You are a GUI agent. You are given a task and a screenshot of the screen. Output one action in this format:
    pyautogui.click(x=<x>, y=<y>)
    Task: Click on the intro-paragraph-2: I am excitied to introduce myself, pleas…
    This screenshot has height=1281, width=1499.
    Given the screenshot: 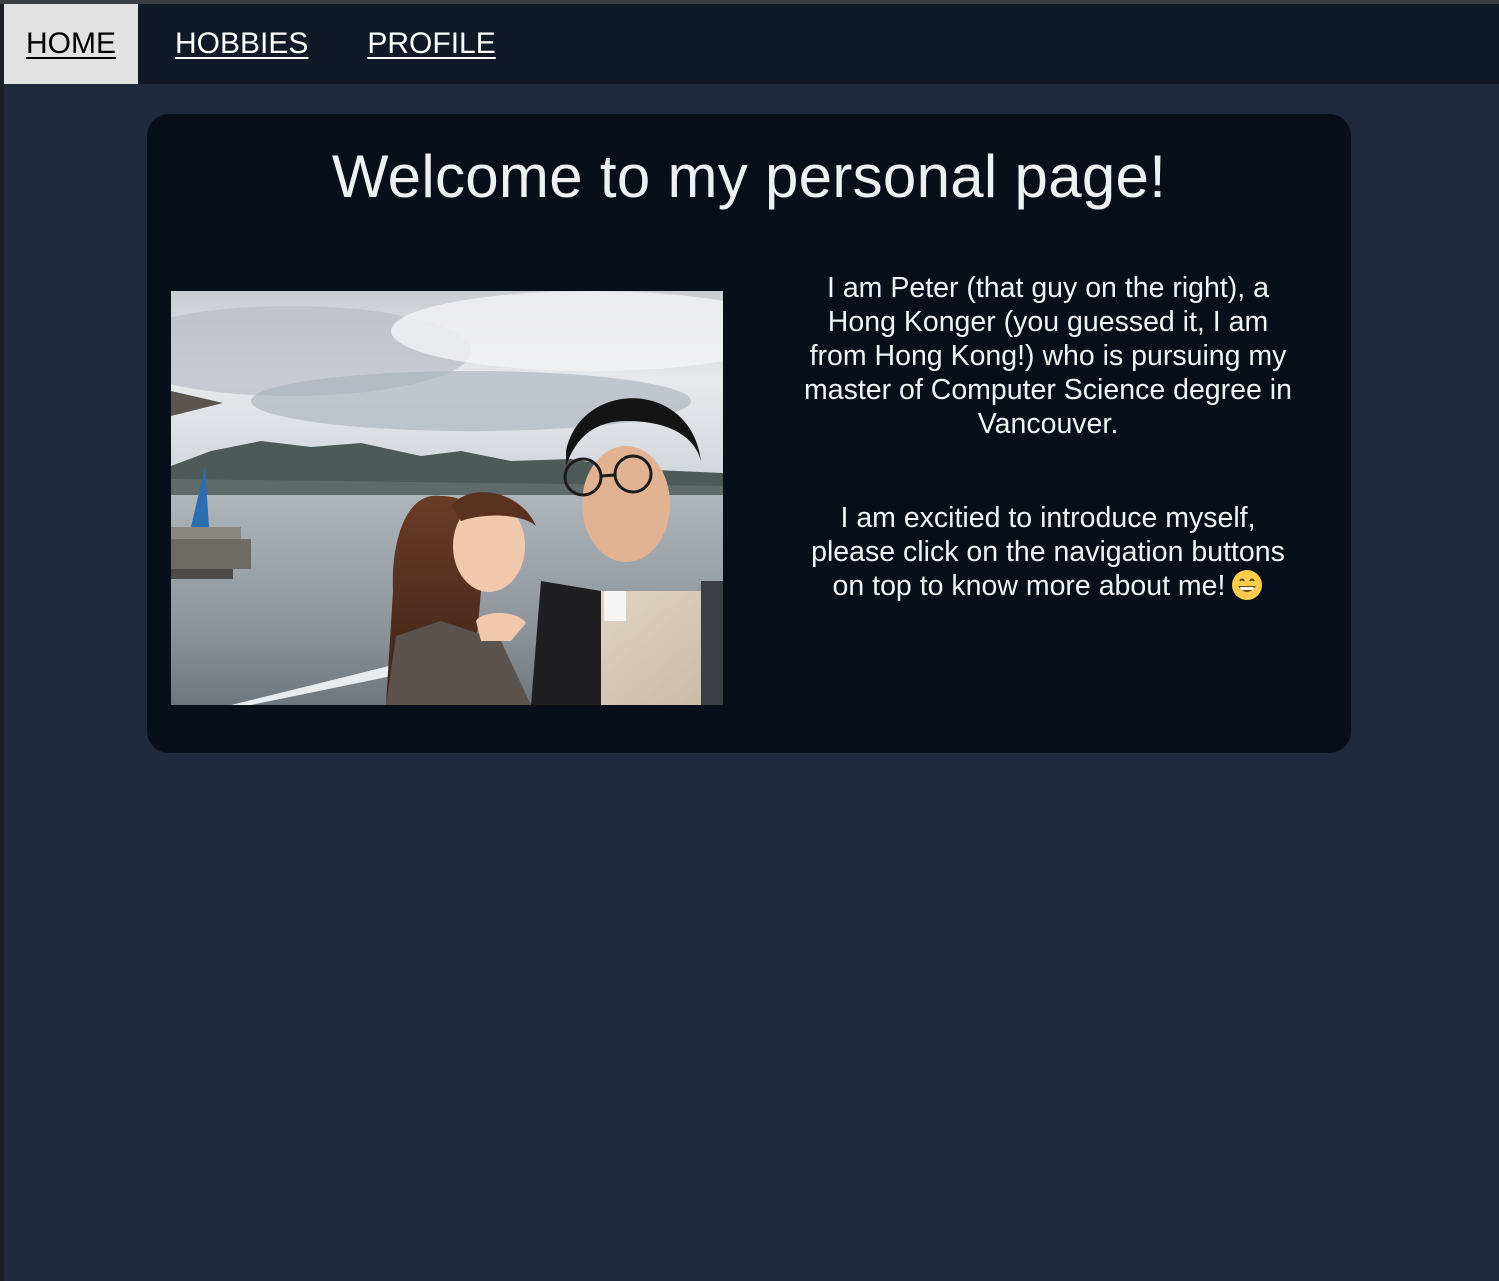 What is the action you would take?
    pyautogui.click(x=1048, y=555)
    